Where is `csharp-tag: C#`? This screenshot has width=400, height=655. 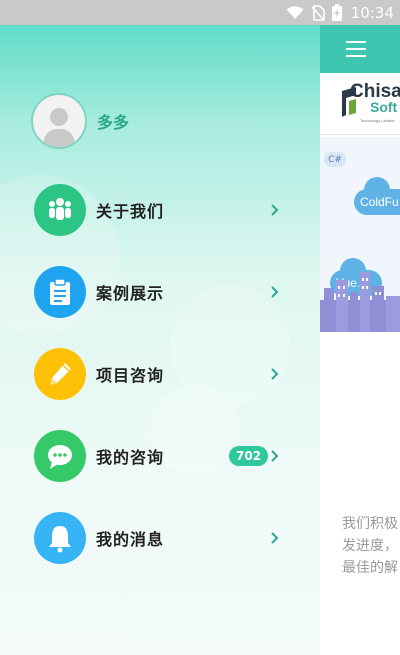
csharp-tag: C# is located at coordinates (335, 159).